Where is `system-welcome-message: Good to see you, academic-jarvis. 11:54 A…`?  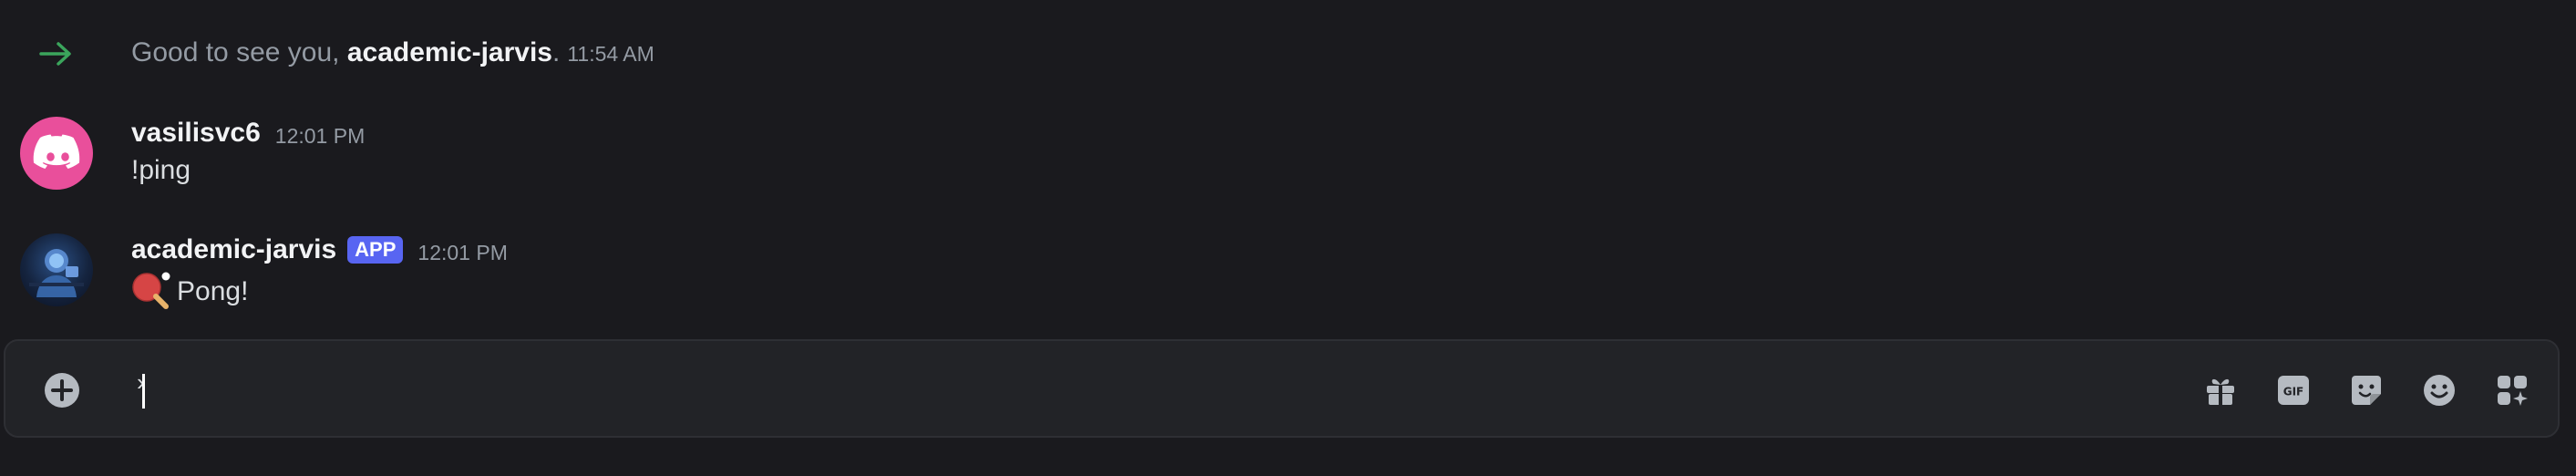
system-welcome-message: Good to see you, academic-jarvis. 11:54 A… is located at coordinates (1288, 53).